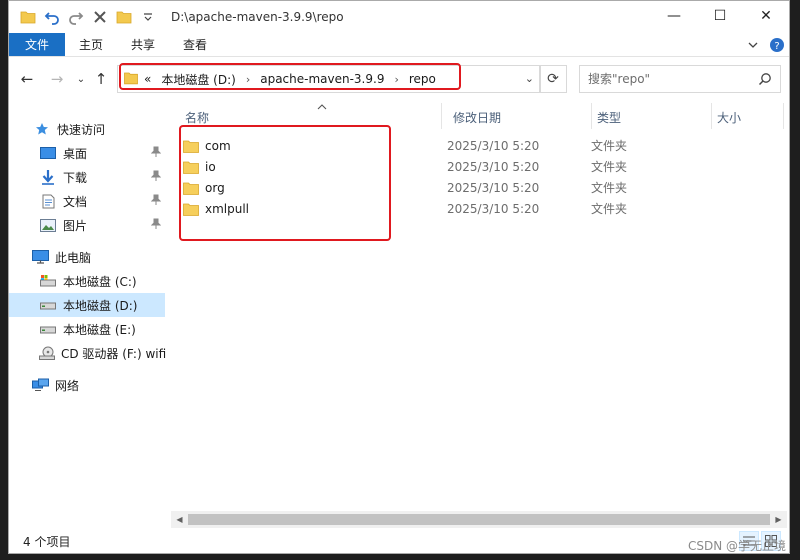  Describe the element at coordinates (67, 385) in the screenshot. I see `sidebar-item-label: 网络` at that location.